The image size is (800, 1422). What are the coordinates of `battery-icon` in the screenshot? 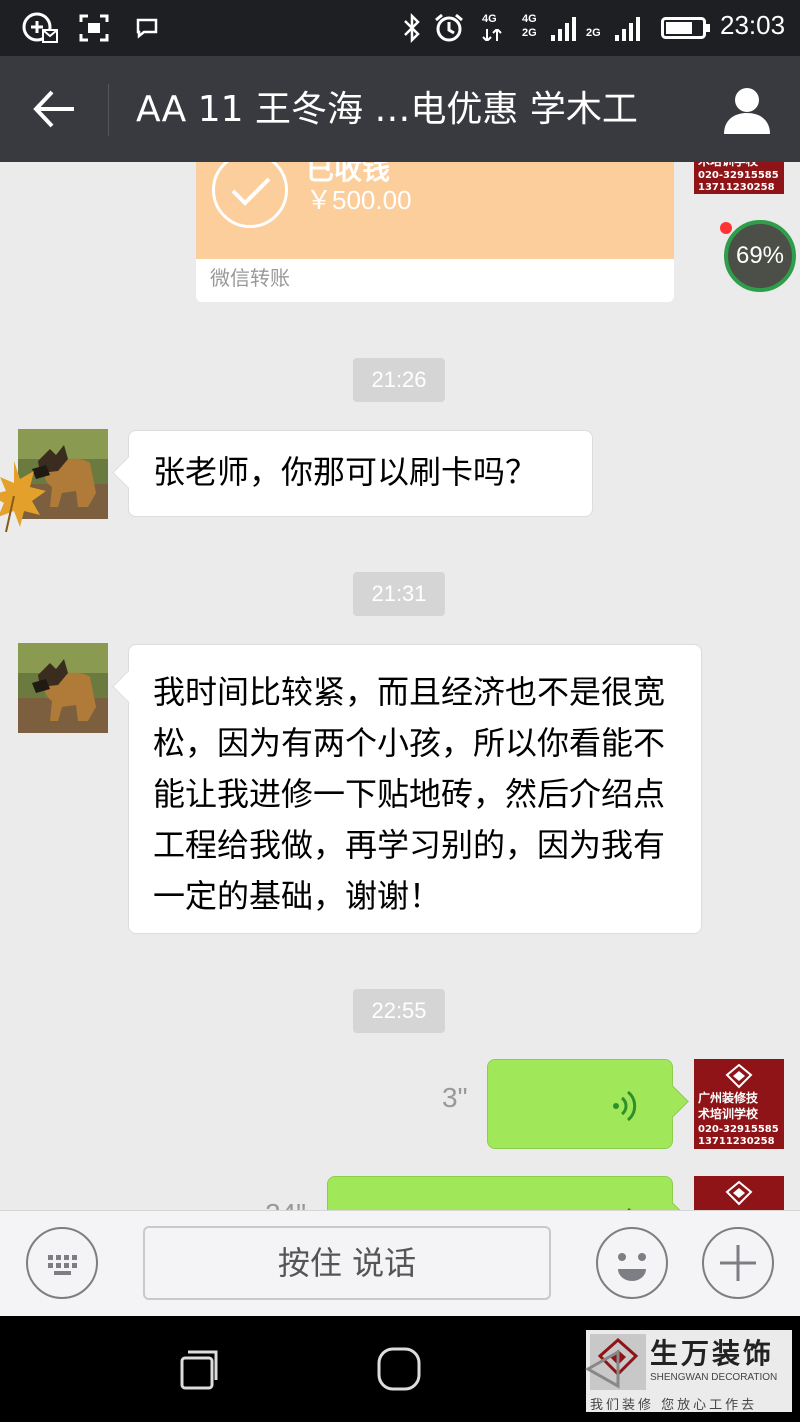 It's located at (686, 28).